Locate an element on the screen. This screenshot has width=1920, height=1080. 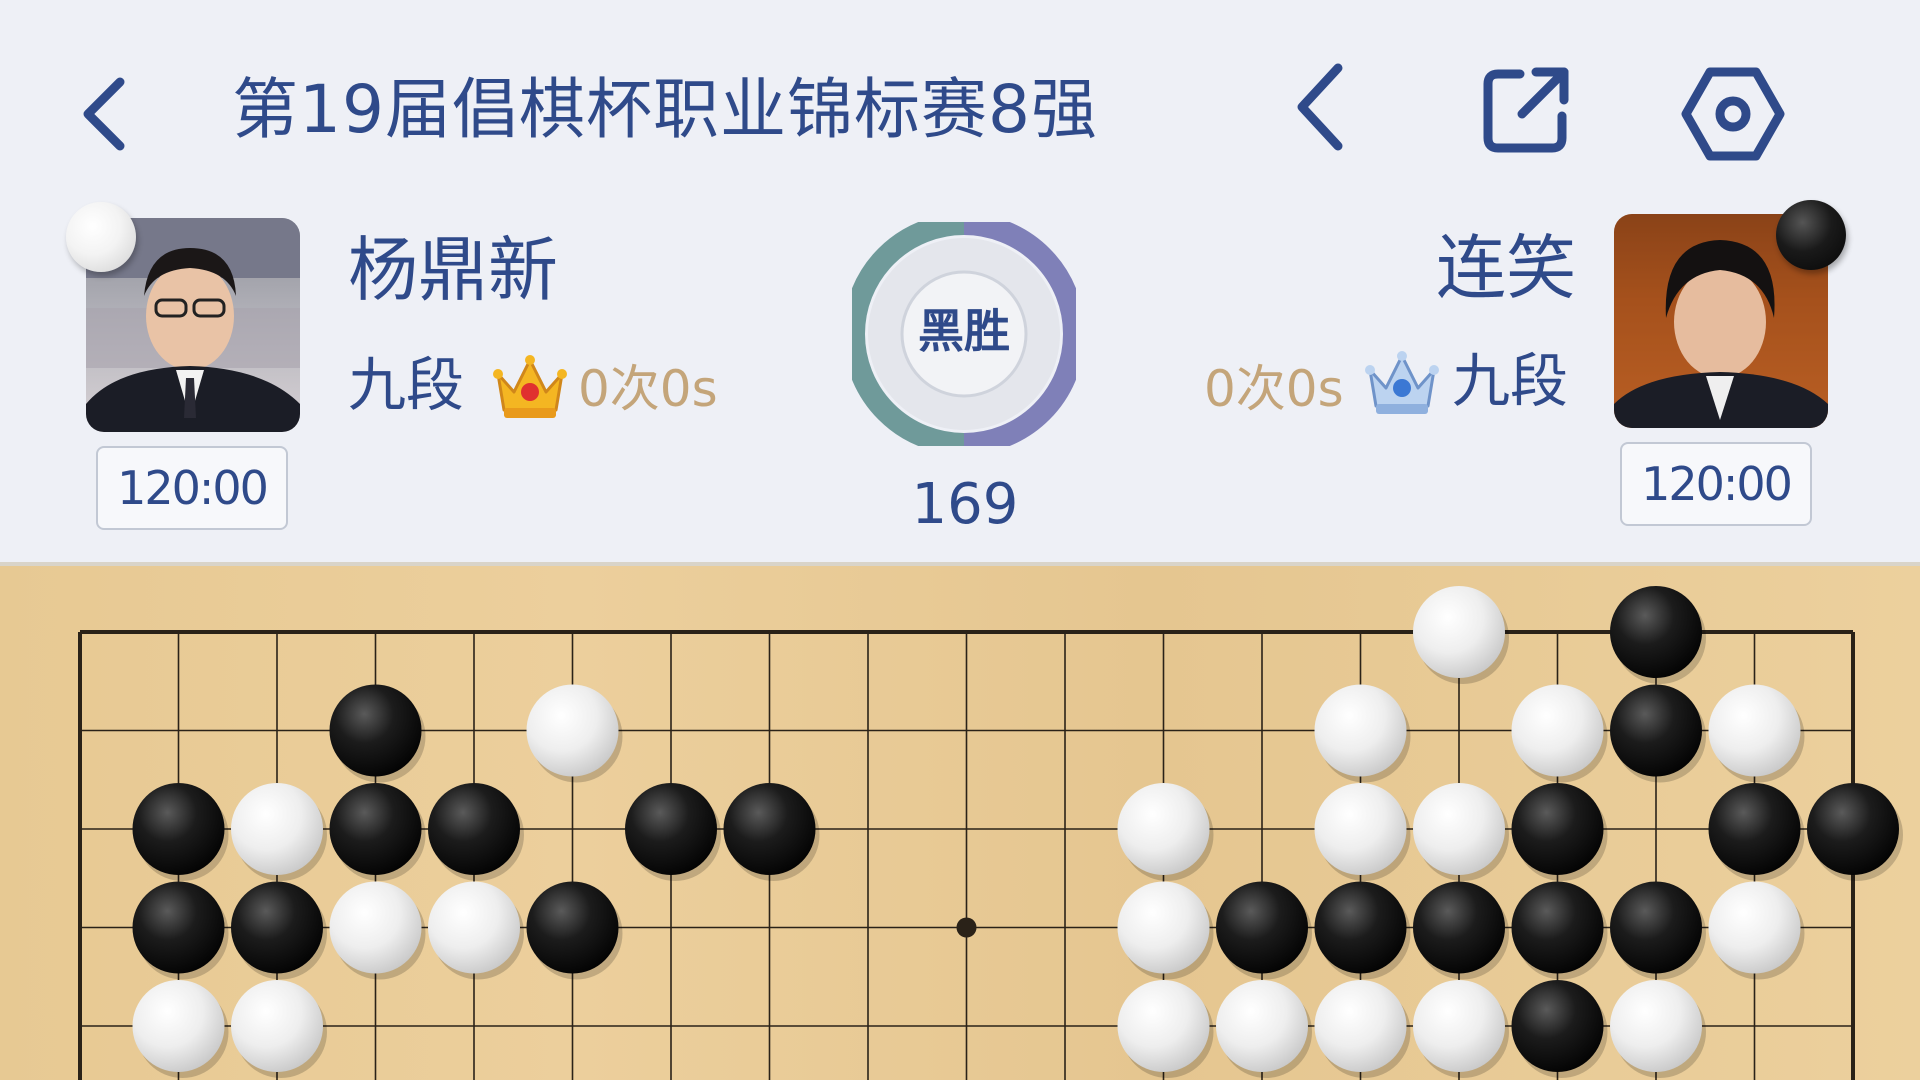
settings-button is located at coordinates (1733, 114).